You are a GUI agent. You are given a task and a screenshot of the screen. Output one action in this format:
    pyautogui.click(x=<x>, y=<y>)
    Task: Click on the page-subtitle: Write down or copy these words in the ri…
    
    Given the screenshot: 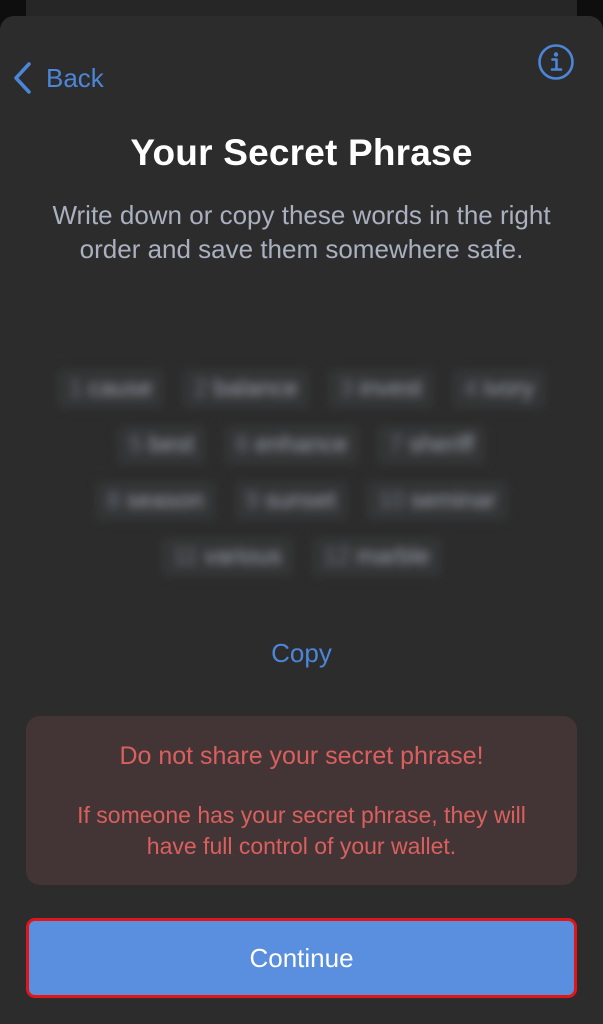 What is the action you would take?
    pyautogui.click(x=301, y=232)
    